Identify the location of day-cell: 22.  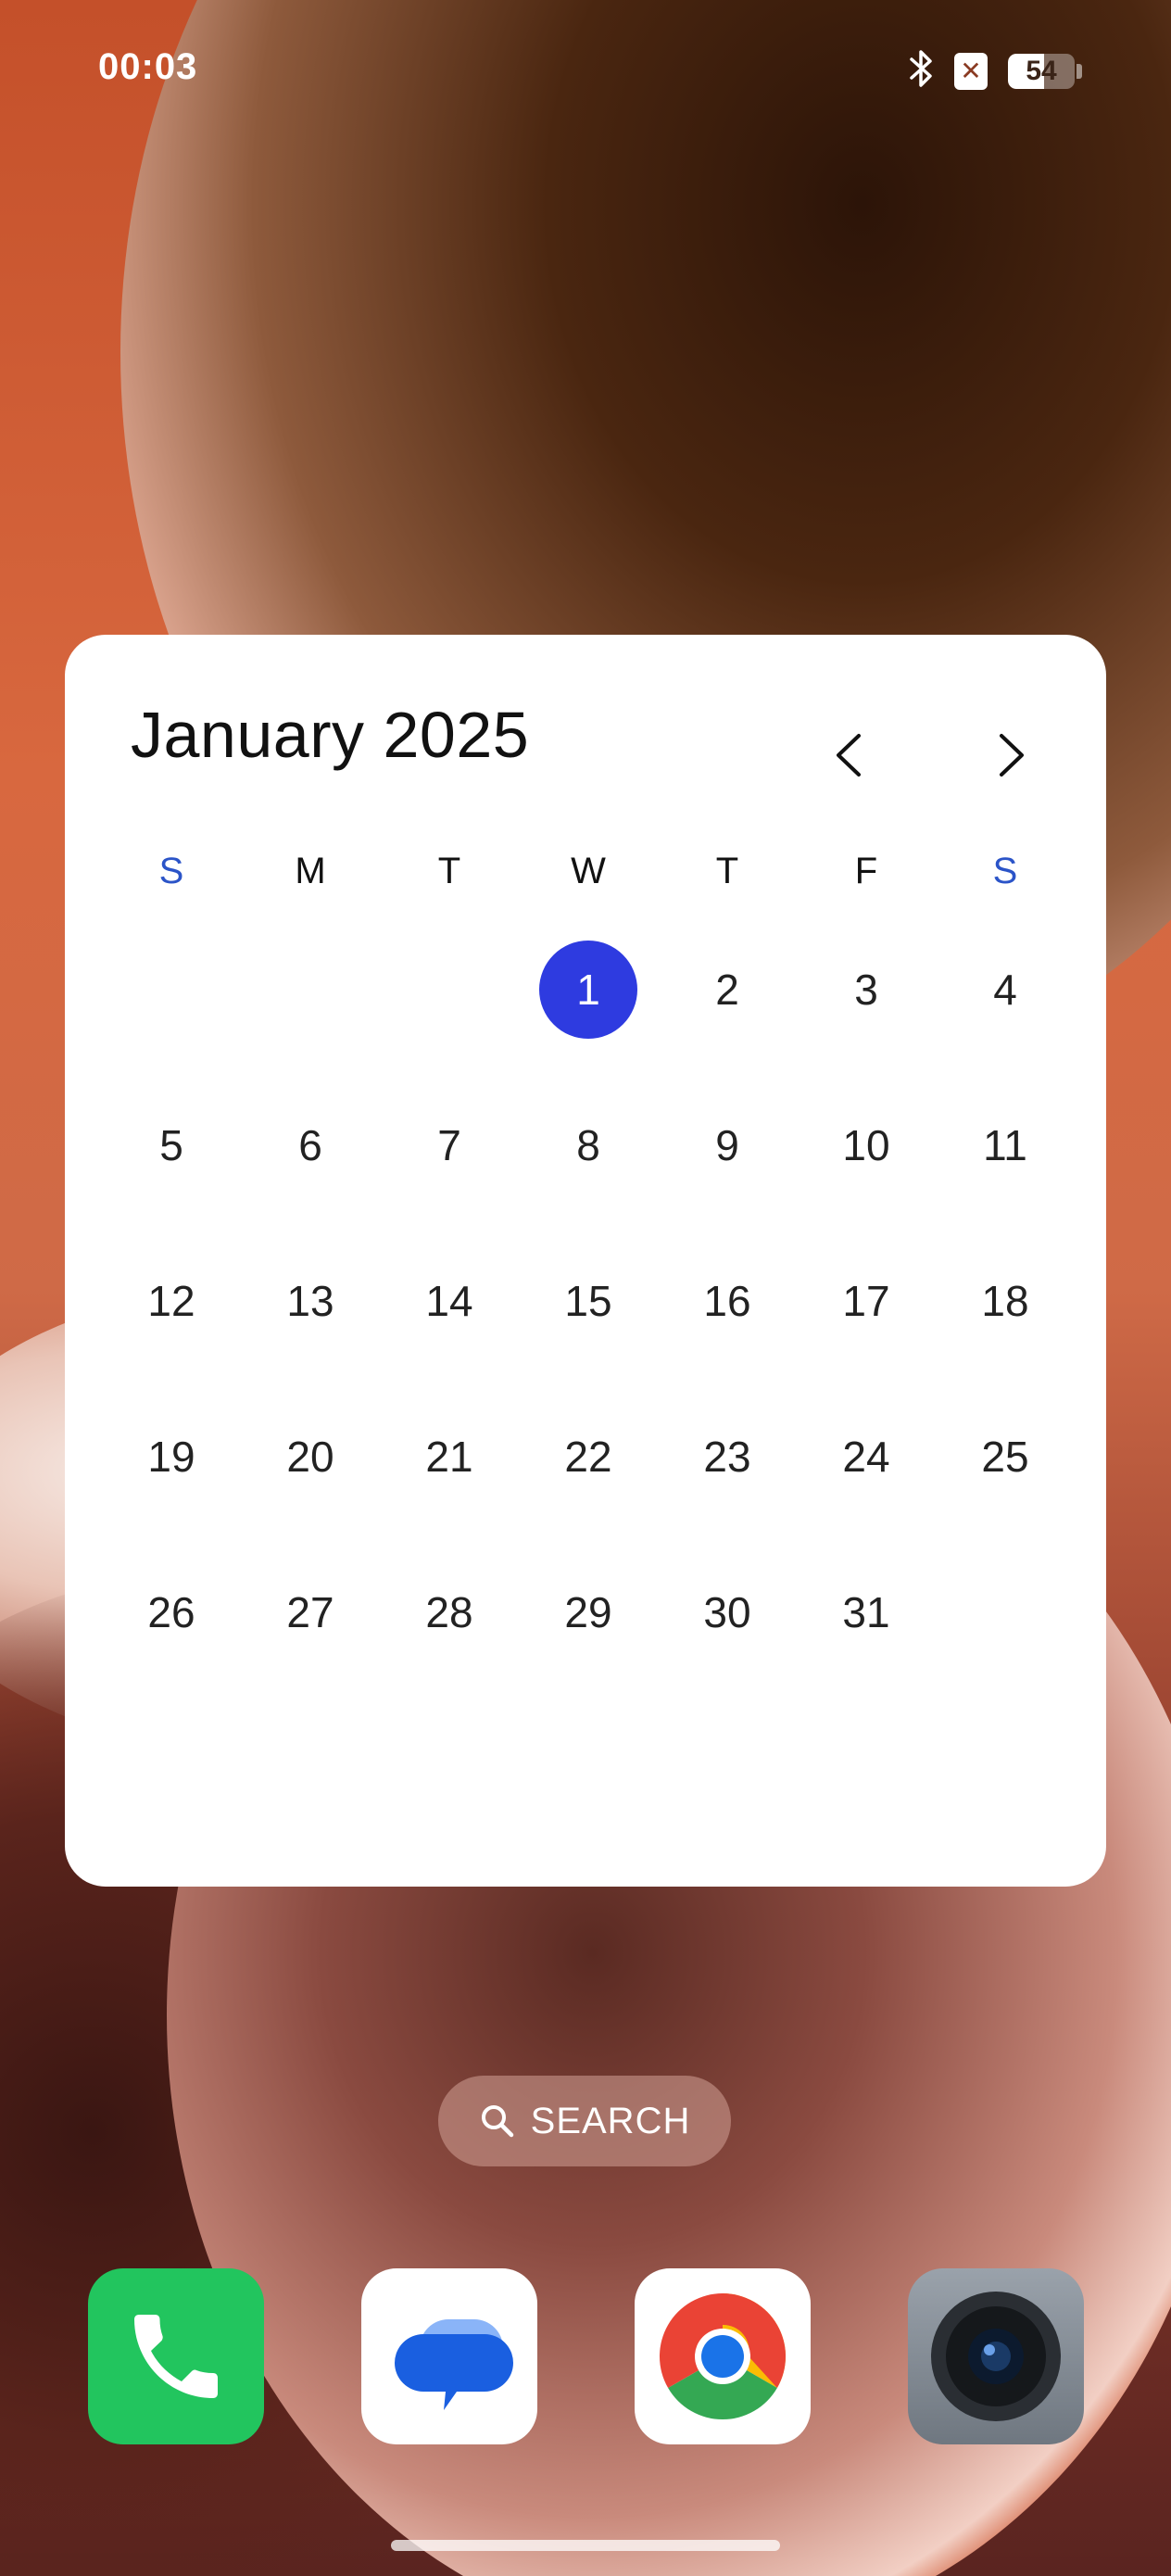
(589, 1485).